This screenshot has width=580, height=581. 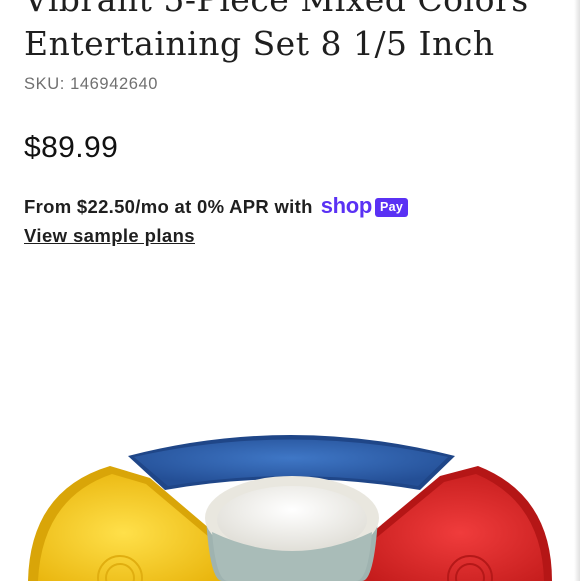 I want to click on product-sku: SKU: 146942640, so click(x=91, y=84).